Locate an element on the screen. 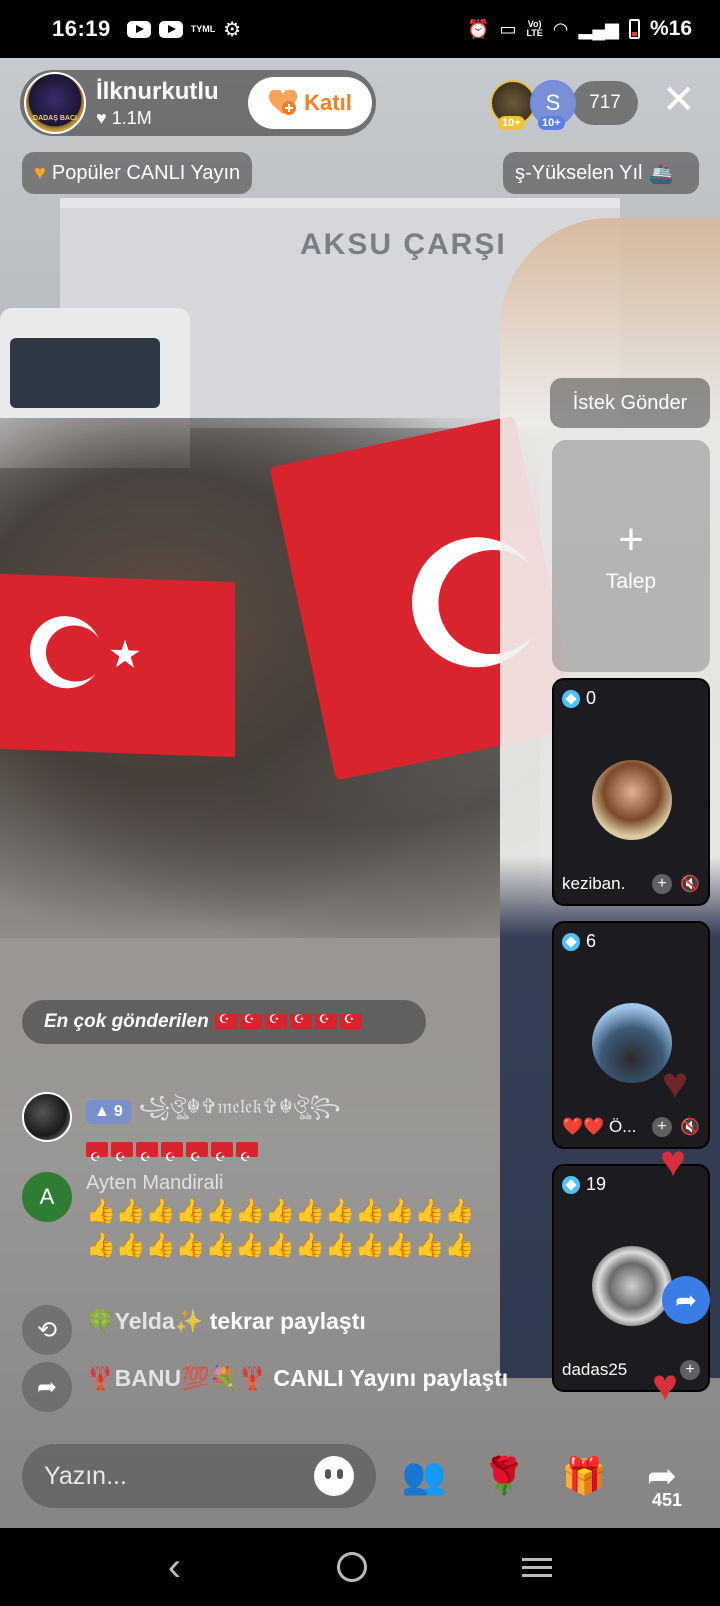  rising-label: ş-Yükselen Yıl is located at coordinates (579, 172).